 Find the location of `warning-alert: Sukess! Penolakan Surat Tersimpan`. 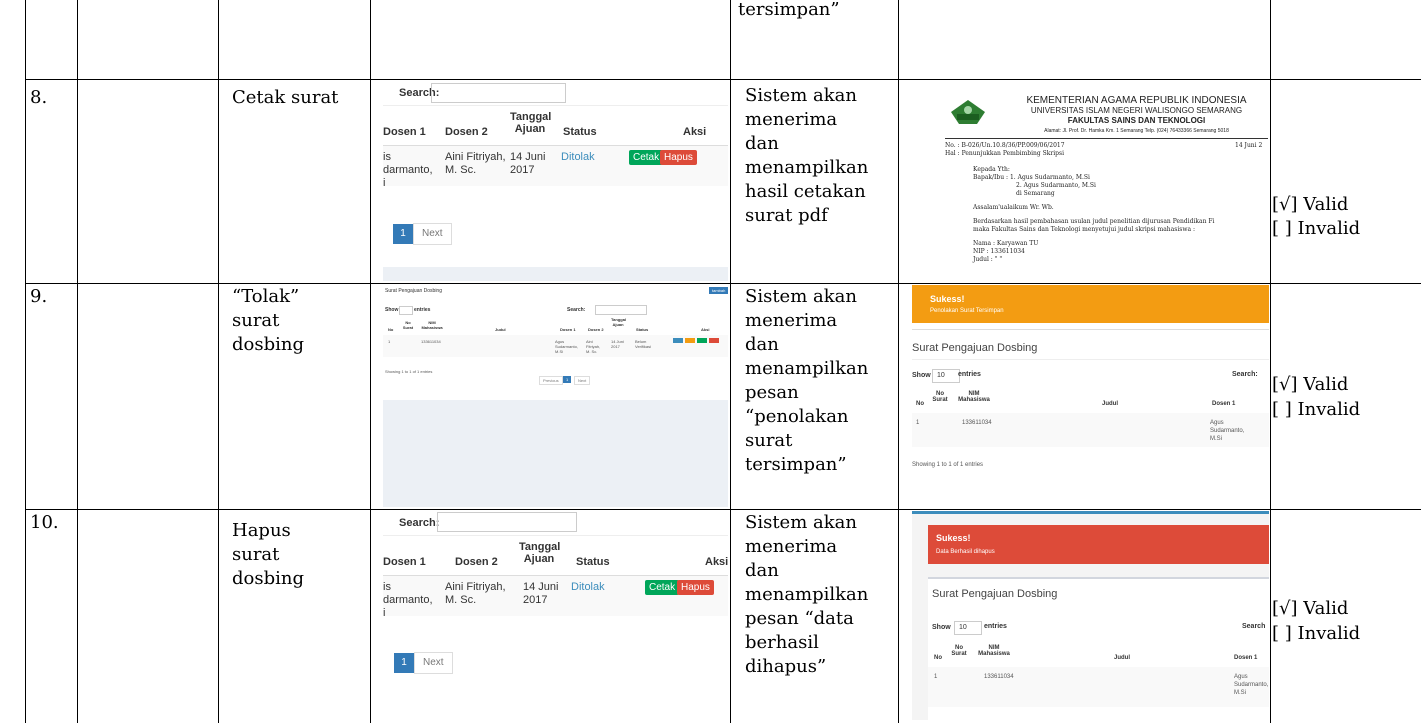

warning-alert: Sukess! Penolakan Surat Tersimpan is located at coordinates (1090, 304).